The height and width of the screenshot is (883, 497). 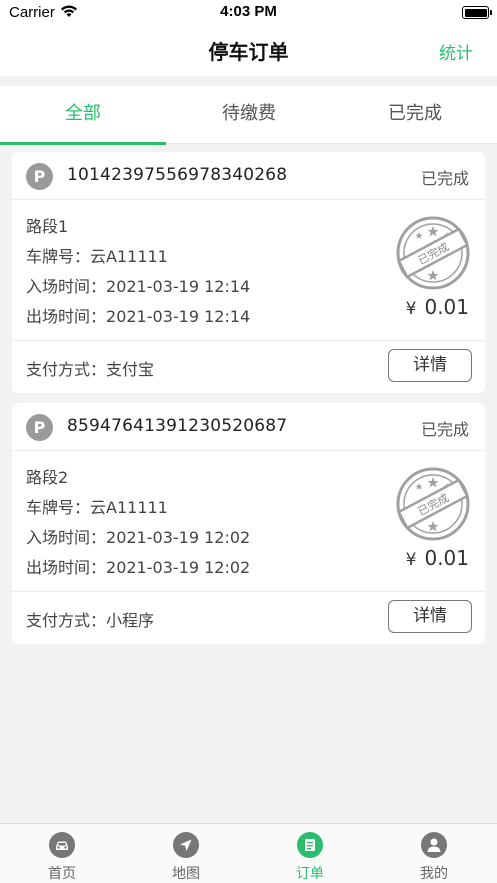 I want to click on order-icon, so click(x=310, y=845).